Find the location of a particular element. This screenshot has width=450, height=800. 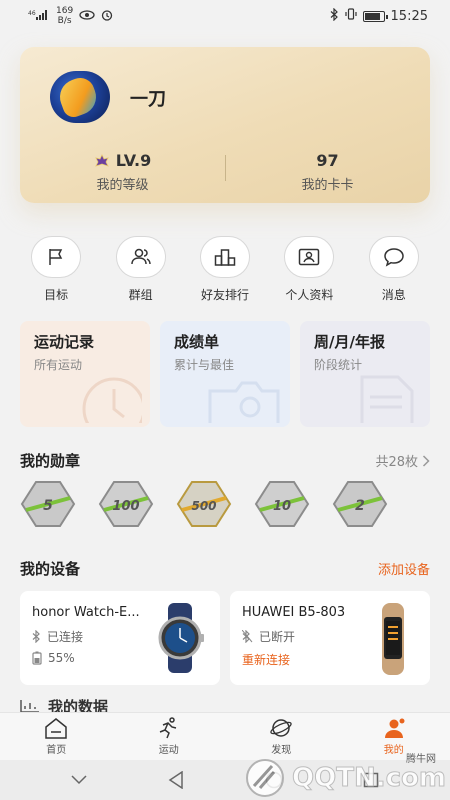

bluetooth-icon is located at coordinates (334, 16).